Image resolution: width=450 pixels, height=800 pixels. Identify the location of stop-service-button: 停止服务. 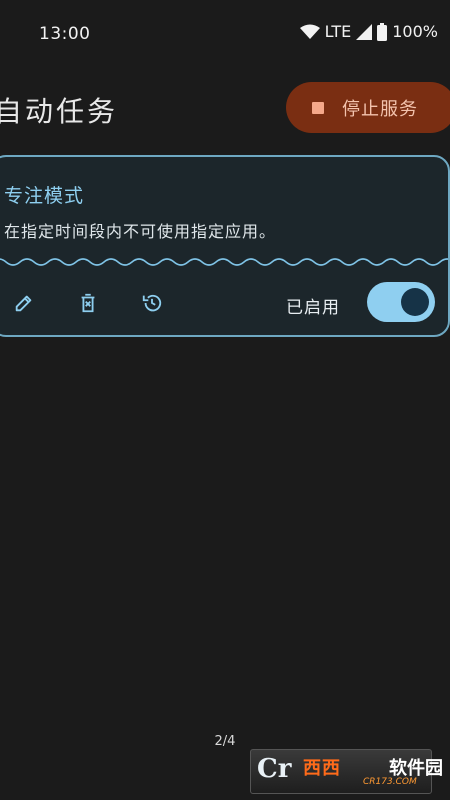
(368, 107).